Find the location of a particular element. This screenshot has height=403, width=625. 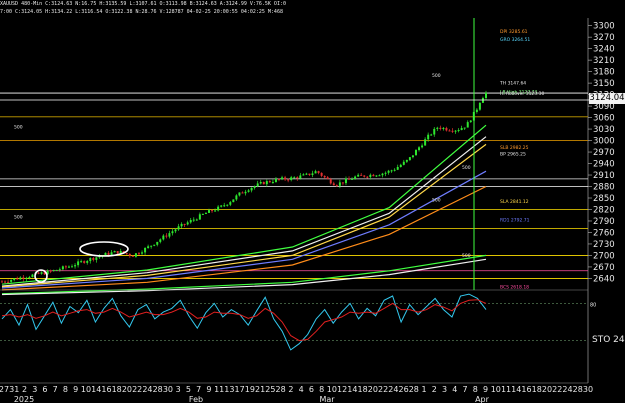

time-tick-label: 11 is located at coordinates (219, 389).